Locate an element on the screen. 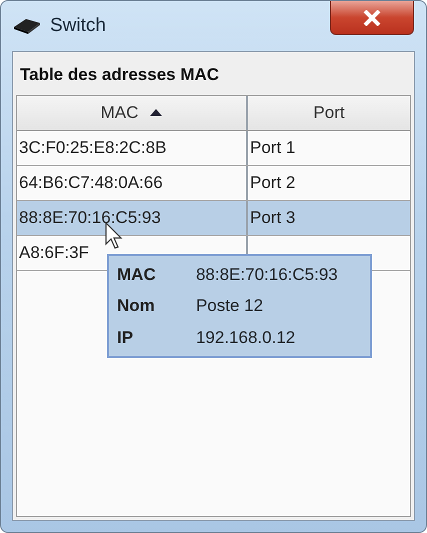  close-button is located at coordinates (372, 18).